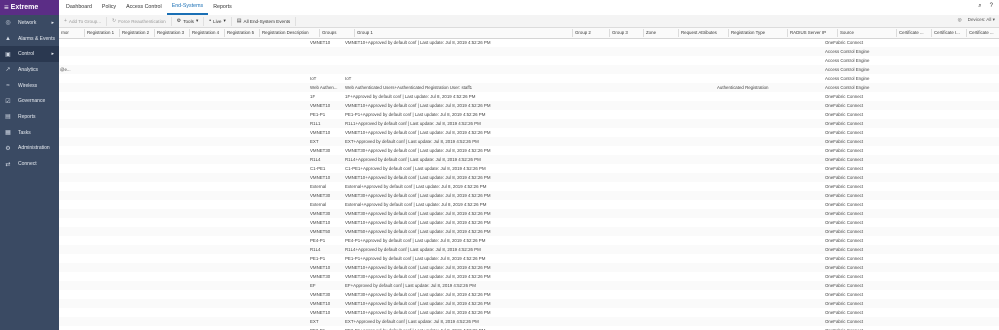 Image resolution: width=999 pixels, height=330 pixels. Describe the element at coordinates (29, 23) in the screenshot. I see `sidebar-item-network: ◎ Network ▸` at that location.